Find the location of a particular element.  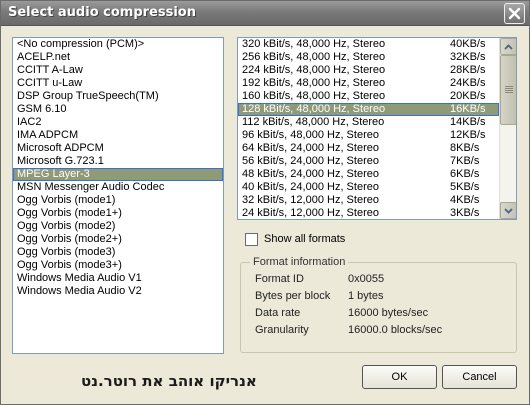

format-list-scrollbar is located at coordinates (507, 128).